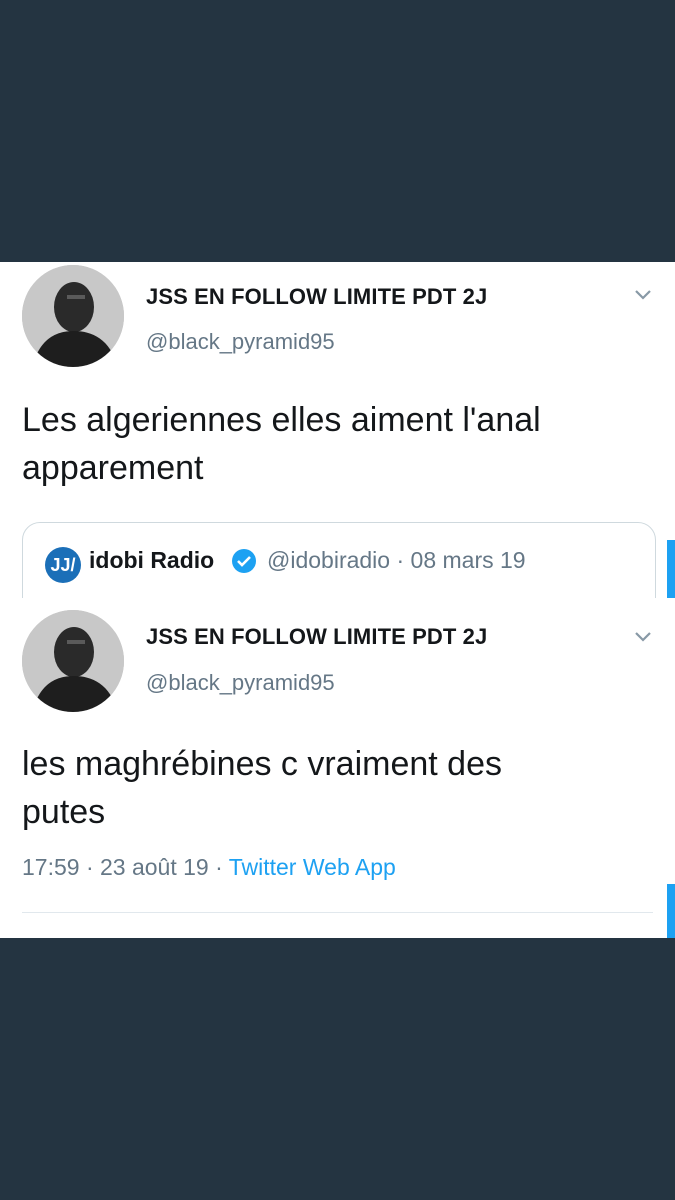  Describe the element at coordinates (337, 912) in the screenshot. I see `divider` at that location.